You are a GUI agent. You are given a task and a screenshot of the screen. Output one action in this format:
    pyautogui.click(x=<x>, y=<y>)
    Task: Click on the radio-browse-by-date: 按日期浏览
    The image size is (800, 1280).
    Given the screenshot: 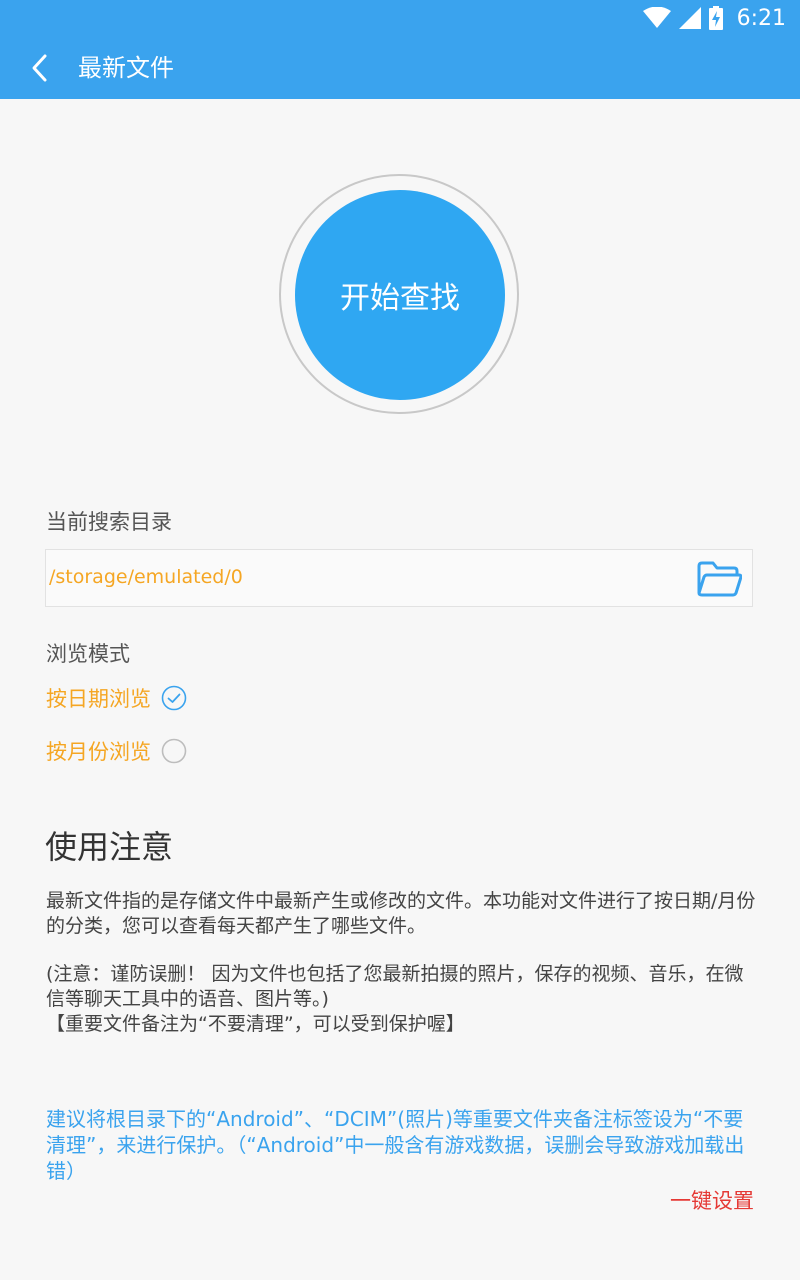 What is the action you would take?
    pyautogui.click(x=116, y=698)
    